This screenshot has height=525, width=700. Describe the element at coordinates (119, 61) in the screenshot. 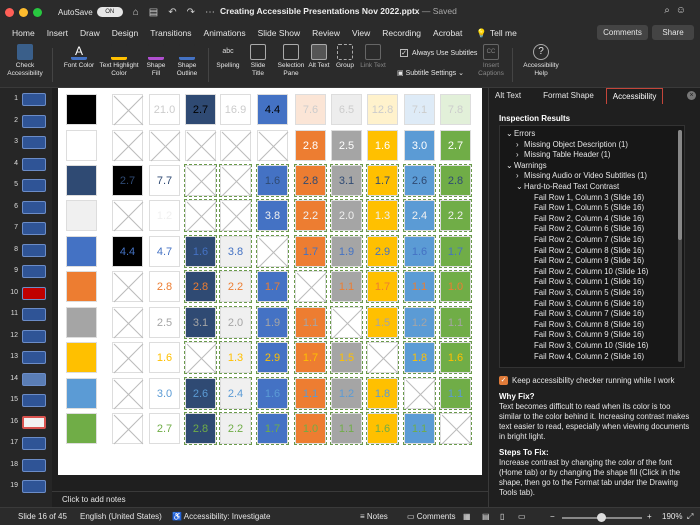

I see `text-highlight-button: Text Highlight Color` at that location.